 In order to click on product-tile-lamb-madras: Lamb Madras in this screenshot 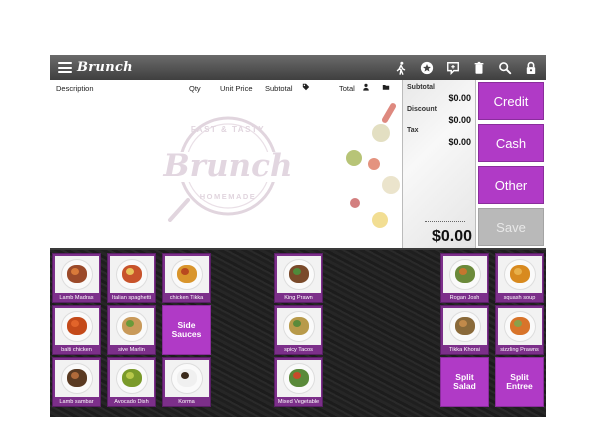, I will do `click(76, 278)`.